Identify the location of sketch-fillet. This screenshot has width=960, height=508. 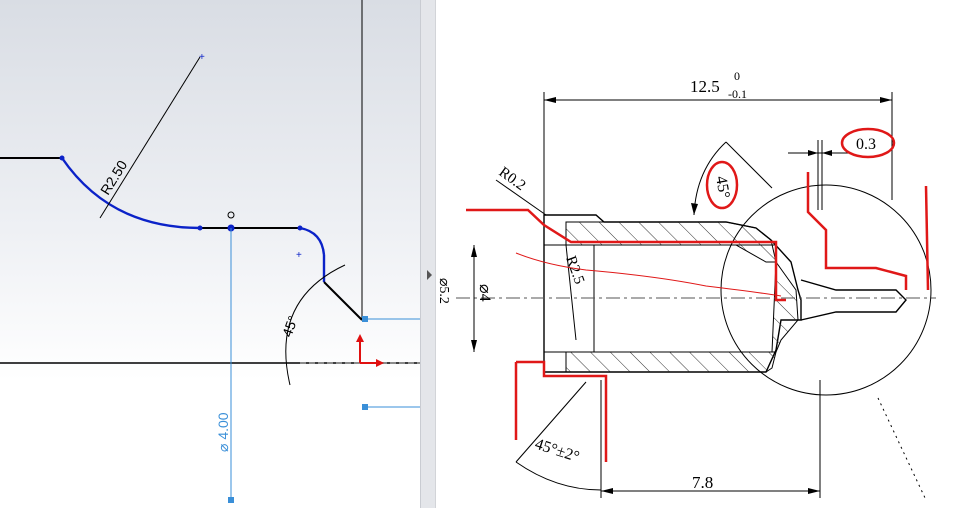
(312, 241).